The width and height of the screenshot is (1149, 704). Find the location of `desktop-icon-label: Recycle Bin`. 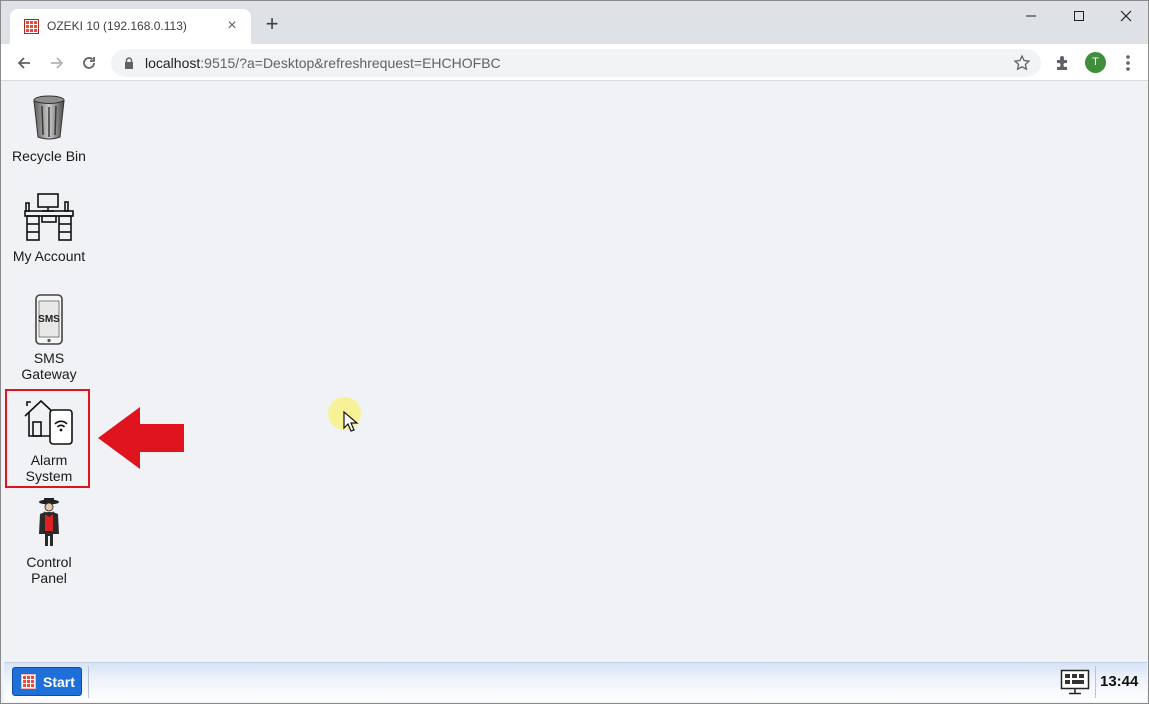

desktop-icon-label: Recycle Bin is located at coordinates (49, 156).